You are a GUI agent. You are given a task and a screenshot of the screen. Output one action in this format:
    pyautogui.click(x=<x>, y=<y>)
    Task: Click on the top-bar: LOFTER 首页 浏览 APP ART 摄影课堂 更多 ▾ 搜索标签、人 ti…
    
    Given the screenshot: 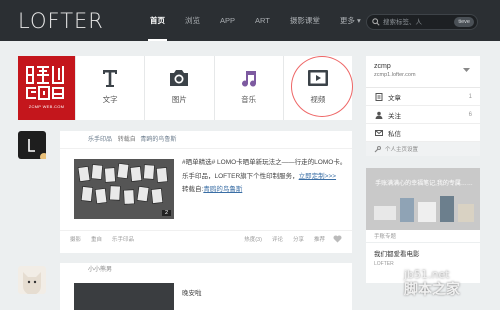 What is the action you would take?
    pyautogui.click(x=250, y=20)
    